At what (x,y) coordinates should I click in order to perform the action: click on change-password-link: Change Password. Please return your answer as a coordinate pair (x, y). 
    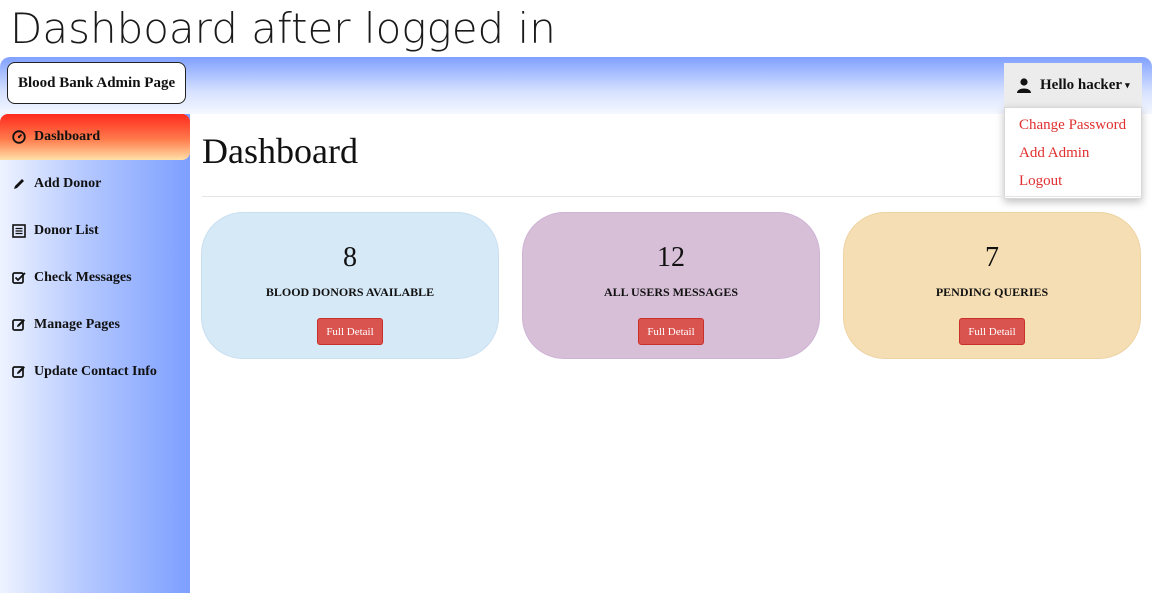
    Looking at the image, I should click on (1073, 128).